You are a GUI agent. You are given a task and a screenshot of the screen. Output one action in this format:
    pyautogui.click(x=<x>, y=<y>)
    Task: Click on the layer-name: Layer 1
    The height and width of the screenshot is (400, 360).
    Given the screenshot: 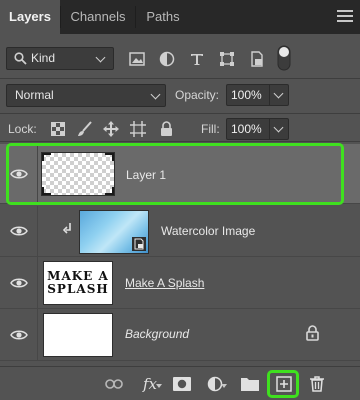 What is the action you would take?
    pyautogui.click(x=146, y=175)
    